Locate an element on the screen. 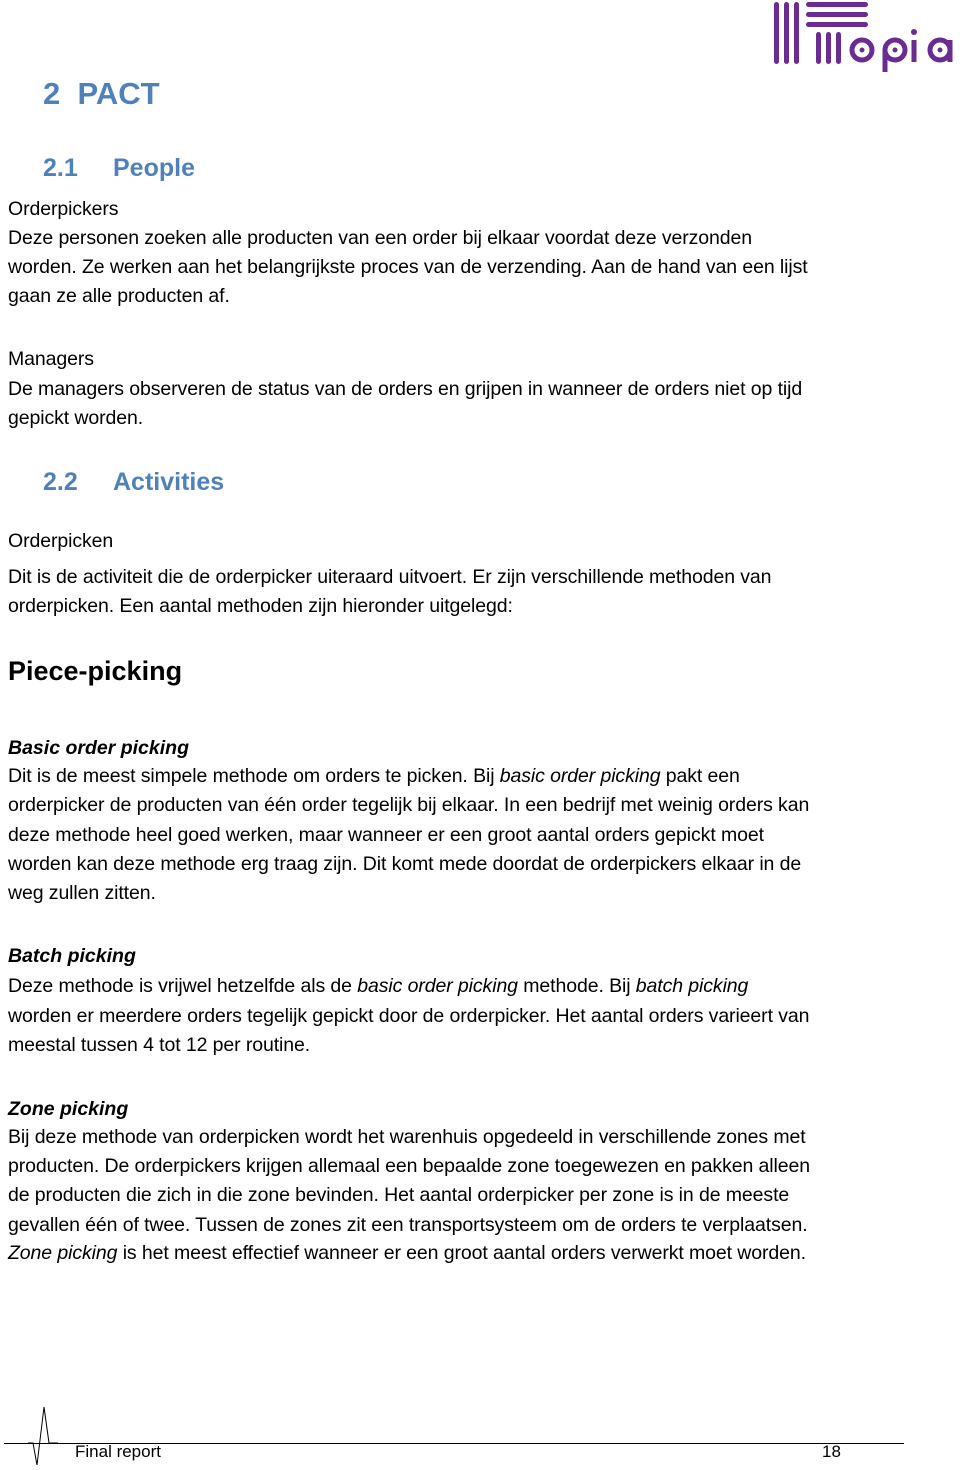 The width and height of the screenshot is (960, 1470). section-number: 2.2 is located at coordinates (60, 482).